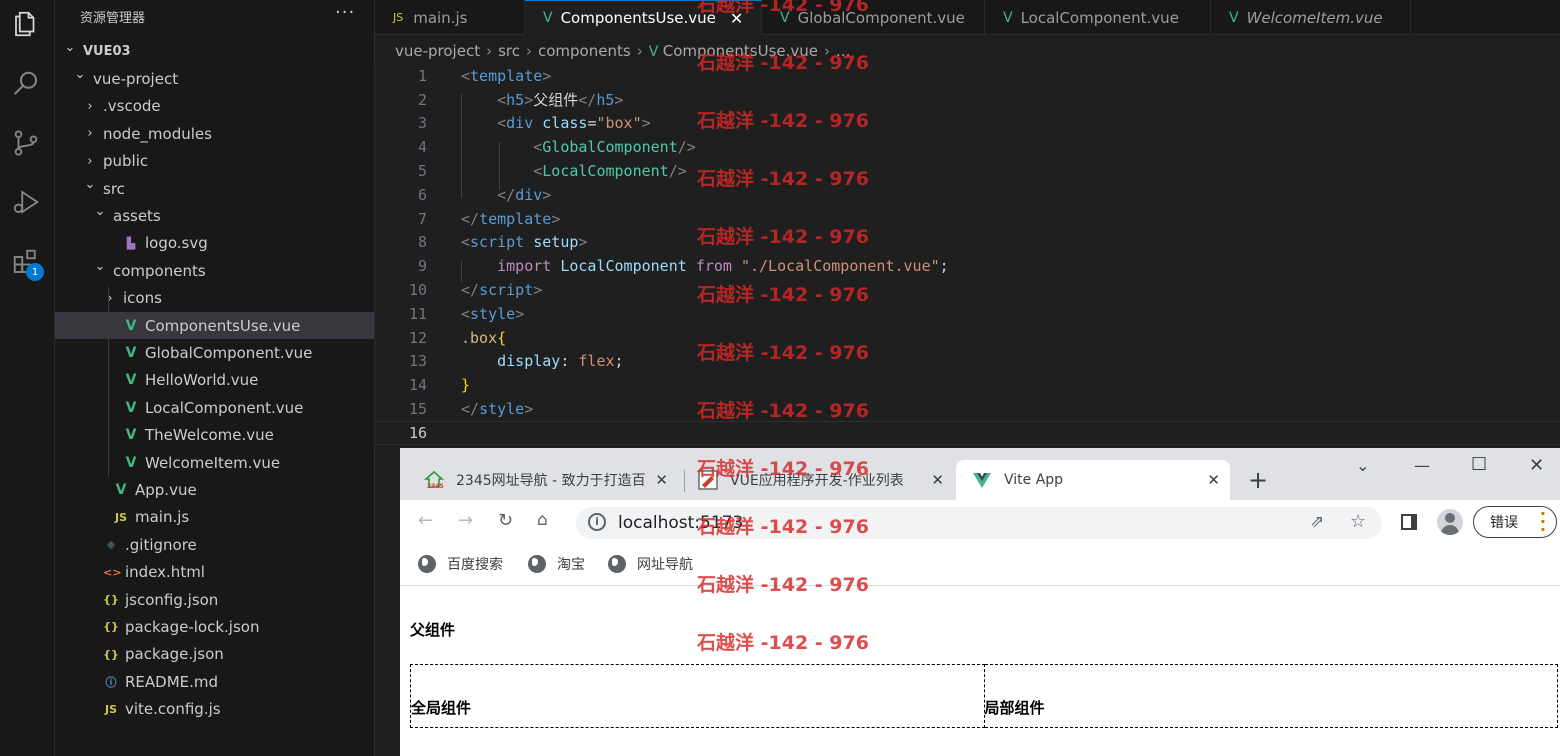 The image size is (1560, 756). Describe the element at coordinates (345, 12) in the screenshot. I see `more-actions-icon: ···` at that location.